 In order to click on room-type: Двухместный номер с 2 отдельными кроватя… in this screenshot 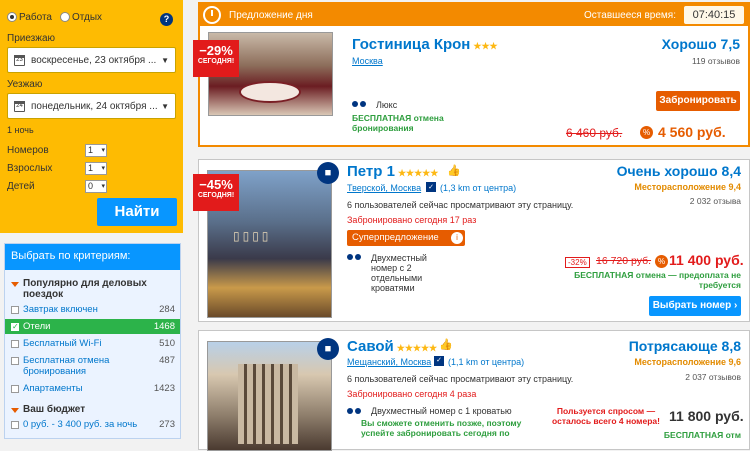, I will do `click(399, 273)`.